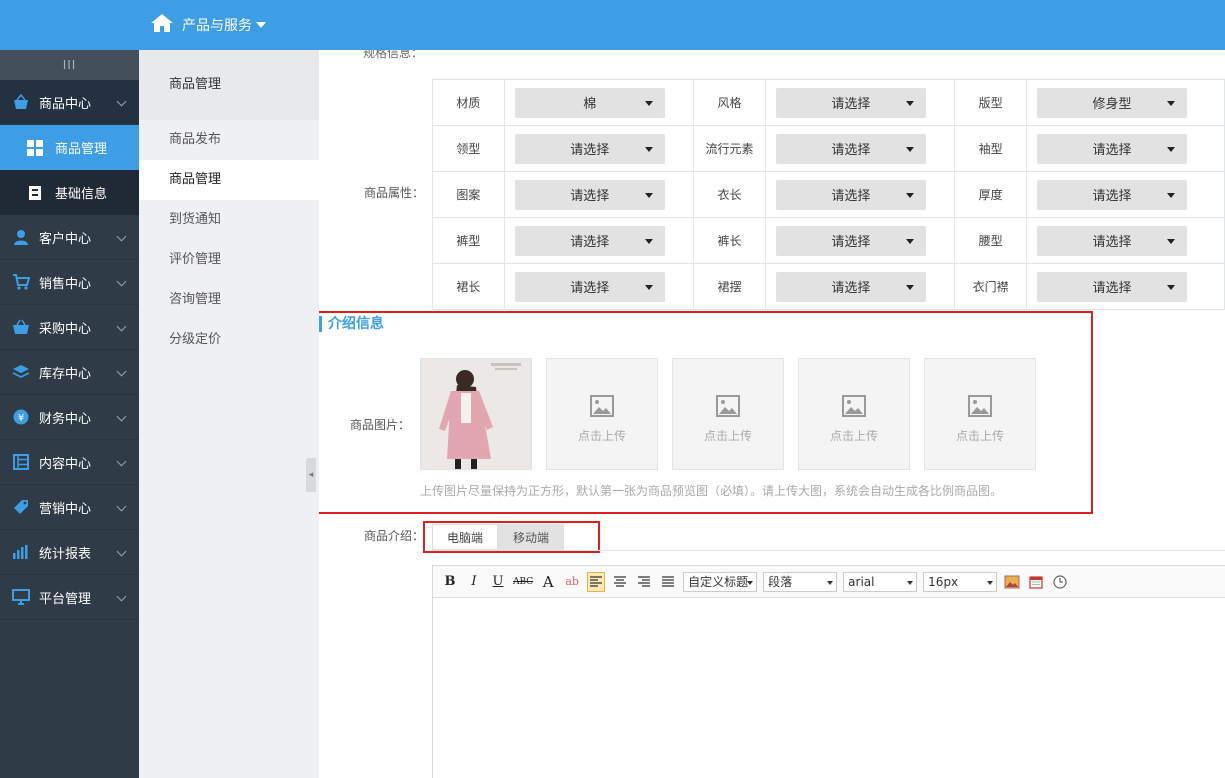 This screenshot has height=778, width=1225. What do you see at coordinates (65, 239) in the screenshot?
I see `sidebar-item-label: 客户中心` at bounding box center [65, 239].